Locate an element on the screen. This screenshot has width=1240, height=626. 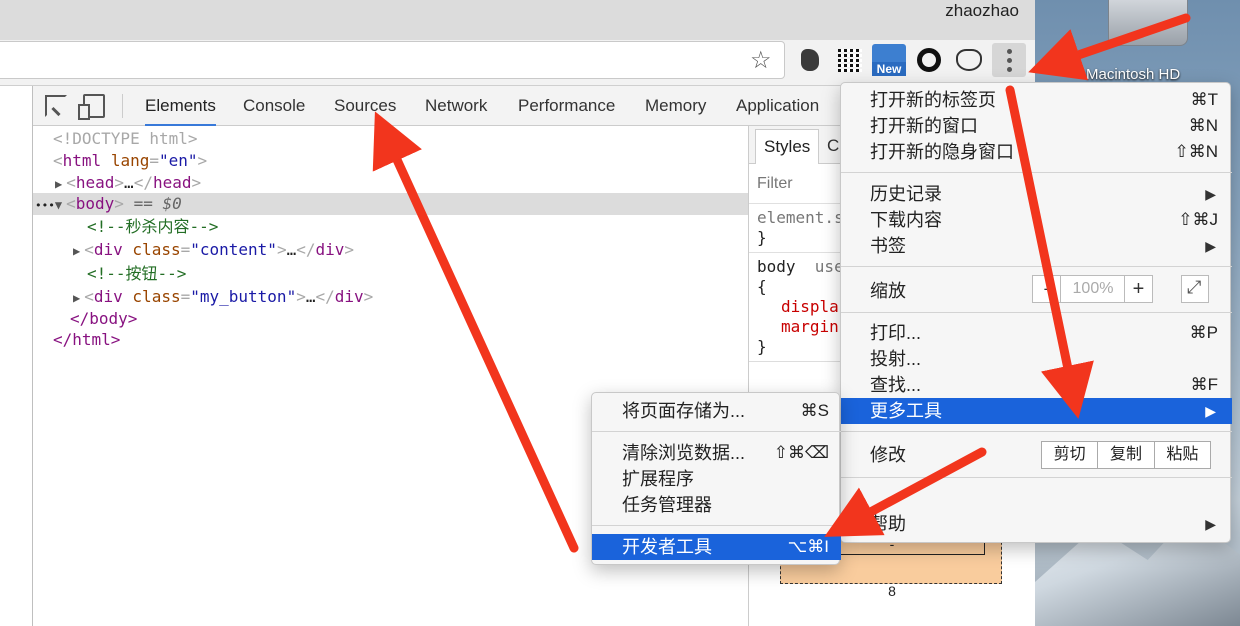
hard-drive-icon is located at coordinates (1148, 23).